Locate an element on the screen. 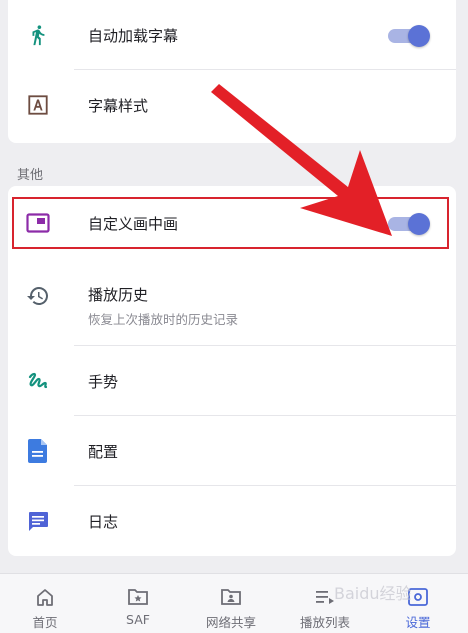 The image size is (468, 633). nav-label: SAF is located at coordinates (138, 619).